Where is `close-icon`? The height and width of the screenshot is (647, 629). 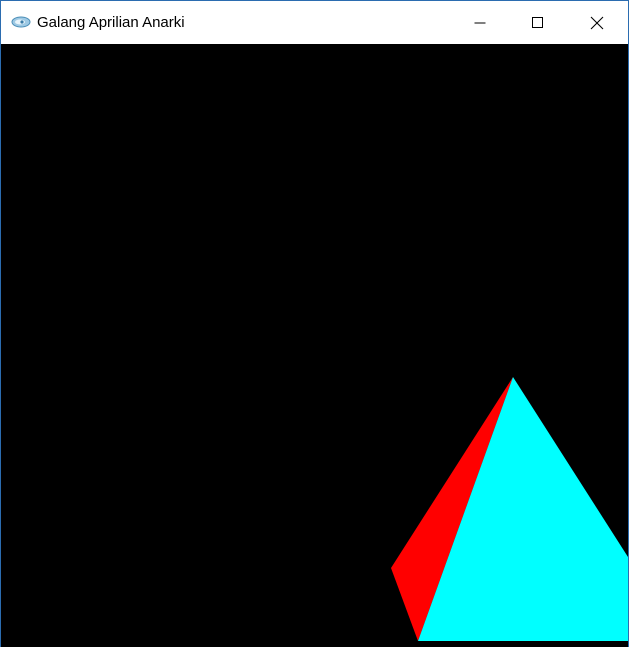
close-icon is located at coordinates (597, 22).